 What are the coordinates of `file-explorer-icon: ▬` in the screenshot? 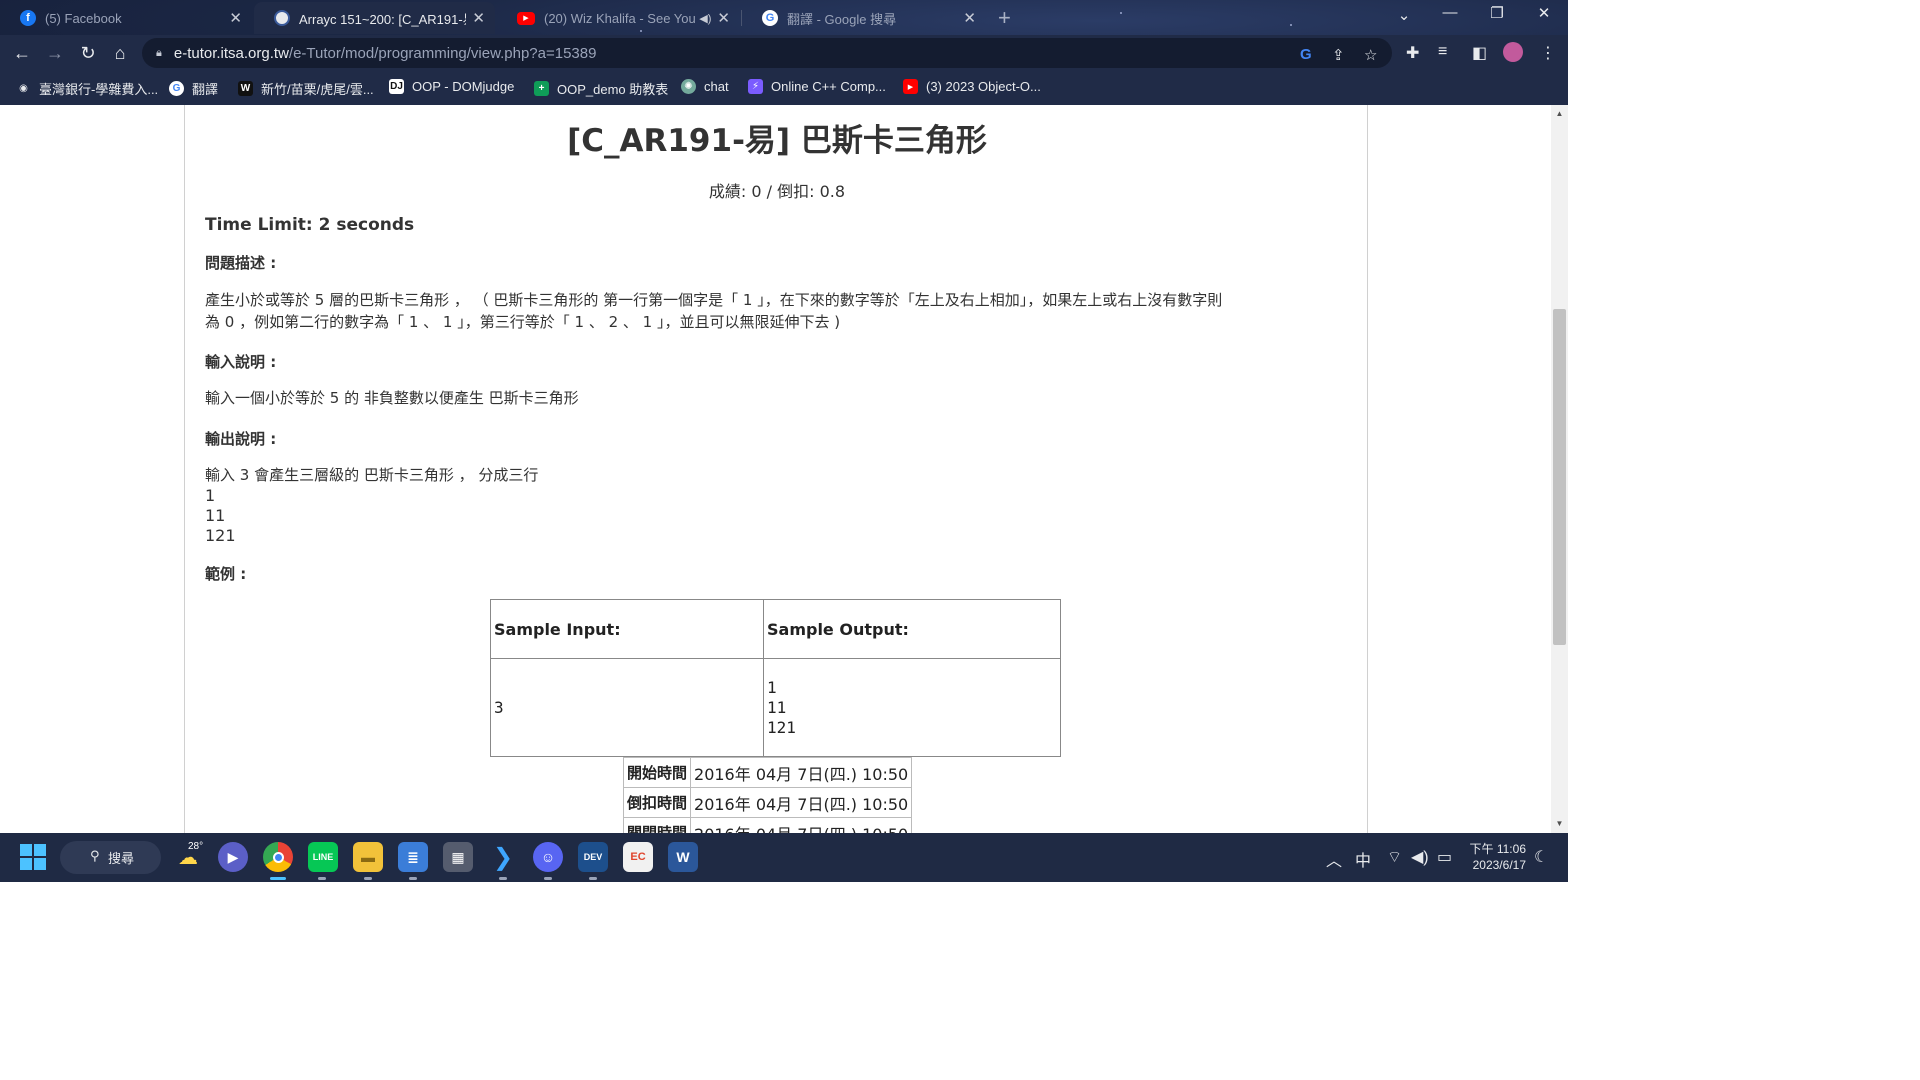 It's located at (368, 857).